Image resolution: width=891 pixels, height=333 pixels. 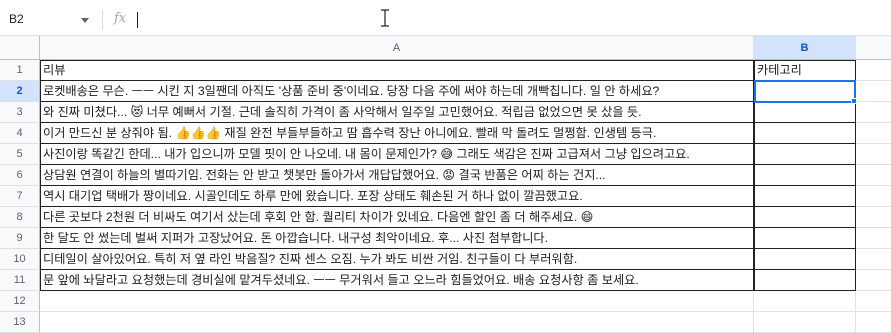 What do you see at coordinates (873, 48) in the screenshot?
I see `column-header-c` at bounding box center [873, 48].